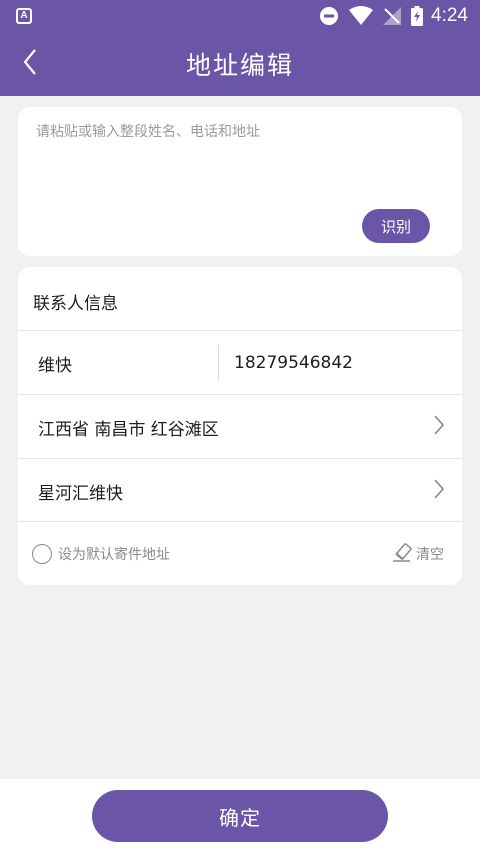 The height and width of the screenshot is (853, 480). What do you see at coordinates (240, 490) in the screenshot?
I see `detail-address-row: 星河汇维快` at bounding box center [240, 490].